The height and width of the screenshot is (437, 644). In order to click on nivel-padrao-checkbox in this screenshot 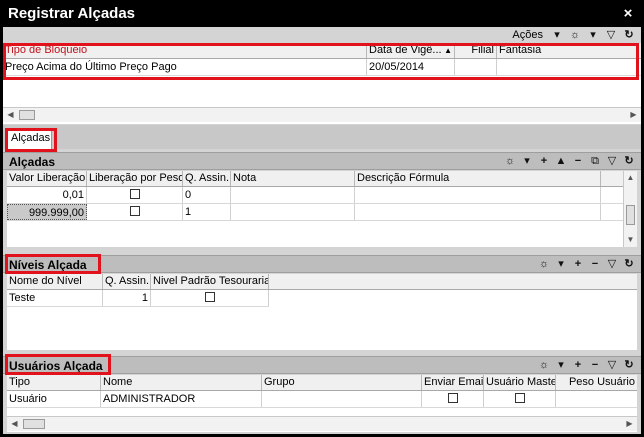, I will do `click(209, 297)`.